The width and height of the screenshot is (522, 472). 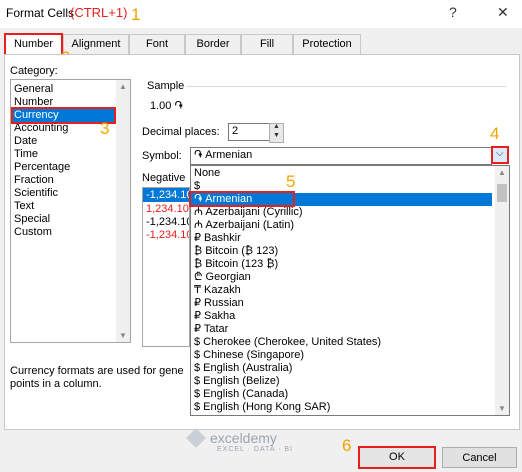 What do you see at coordinates (347, 445) in the screenshot?
I see `annotation-6: 6` at bounding box center [347, 445].